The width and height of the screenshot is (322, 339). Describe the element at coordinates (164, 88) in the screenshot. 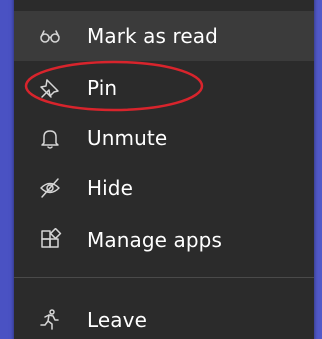

I see `menu-item-pin: Pin` at that location.